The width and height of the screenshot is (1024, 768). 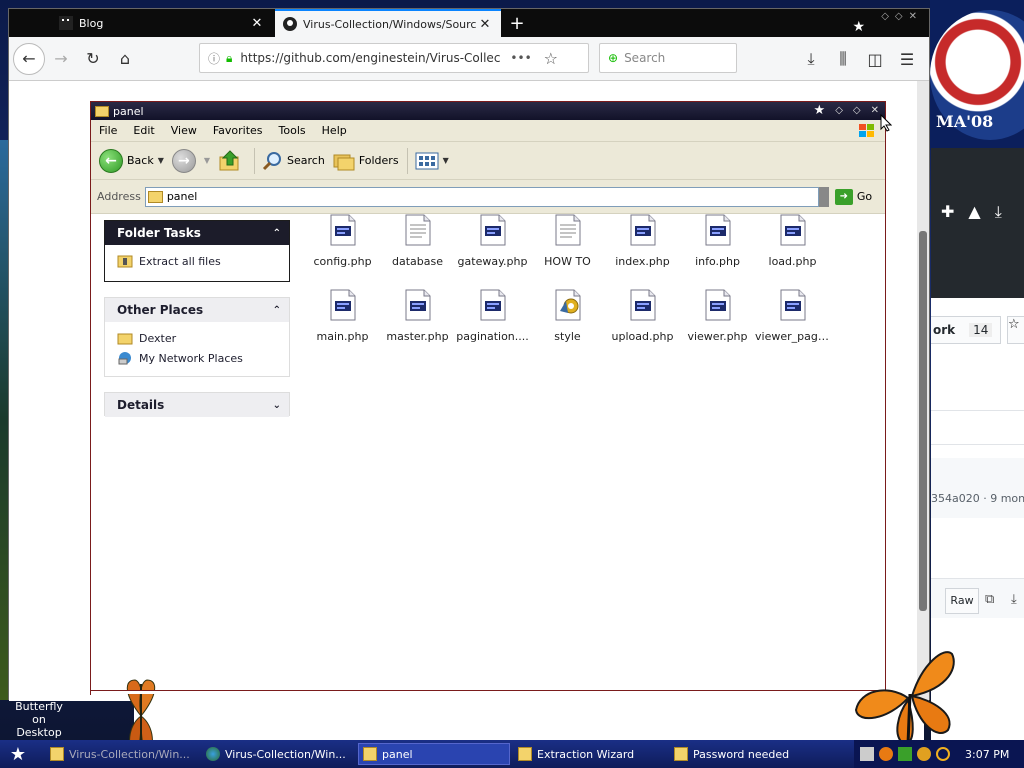 What do you see at coordinates (875, 110) in the screenshot?
I see `close-icon: ✕` at bounding box center [875, 110].